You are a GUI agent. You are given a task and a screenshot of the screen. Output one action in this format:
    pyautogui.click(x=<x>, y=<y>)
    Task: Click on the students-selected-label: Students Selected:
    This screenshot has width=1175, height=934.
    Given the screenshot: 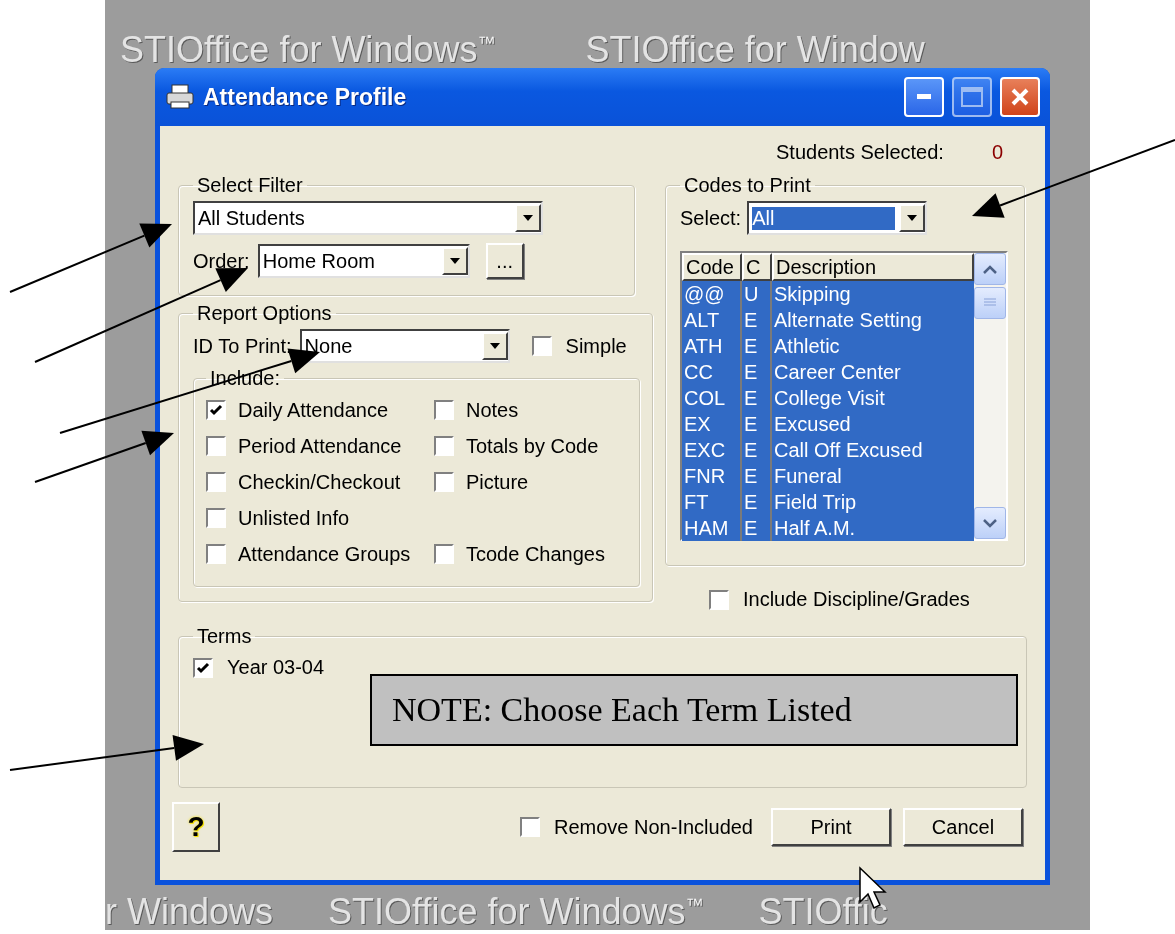 What is the action you would take?
    pyautogui.click(x=860, y=152)
    